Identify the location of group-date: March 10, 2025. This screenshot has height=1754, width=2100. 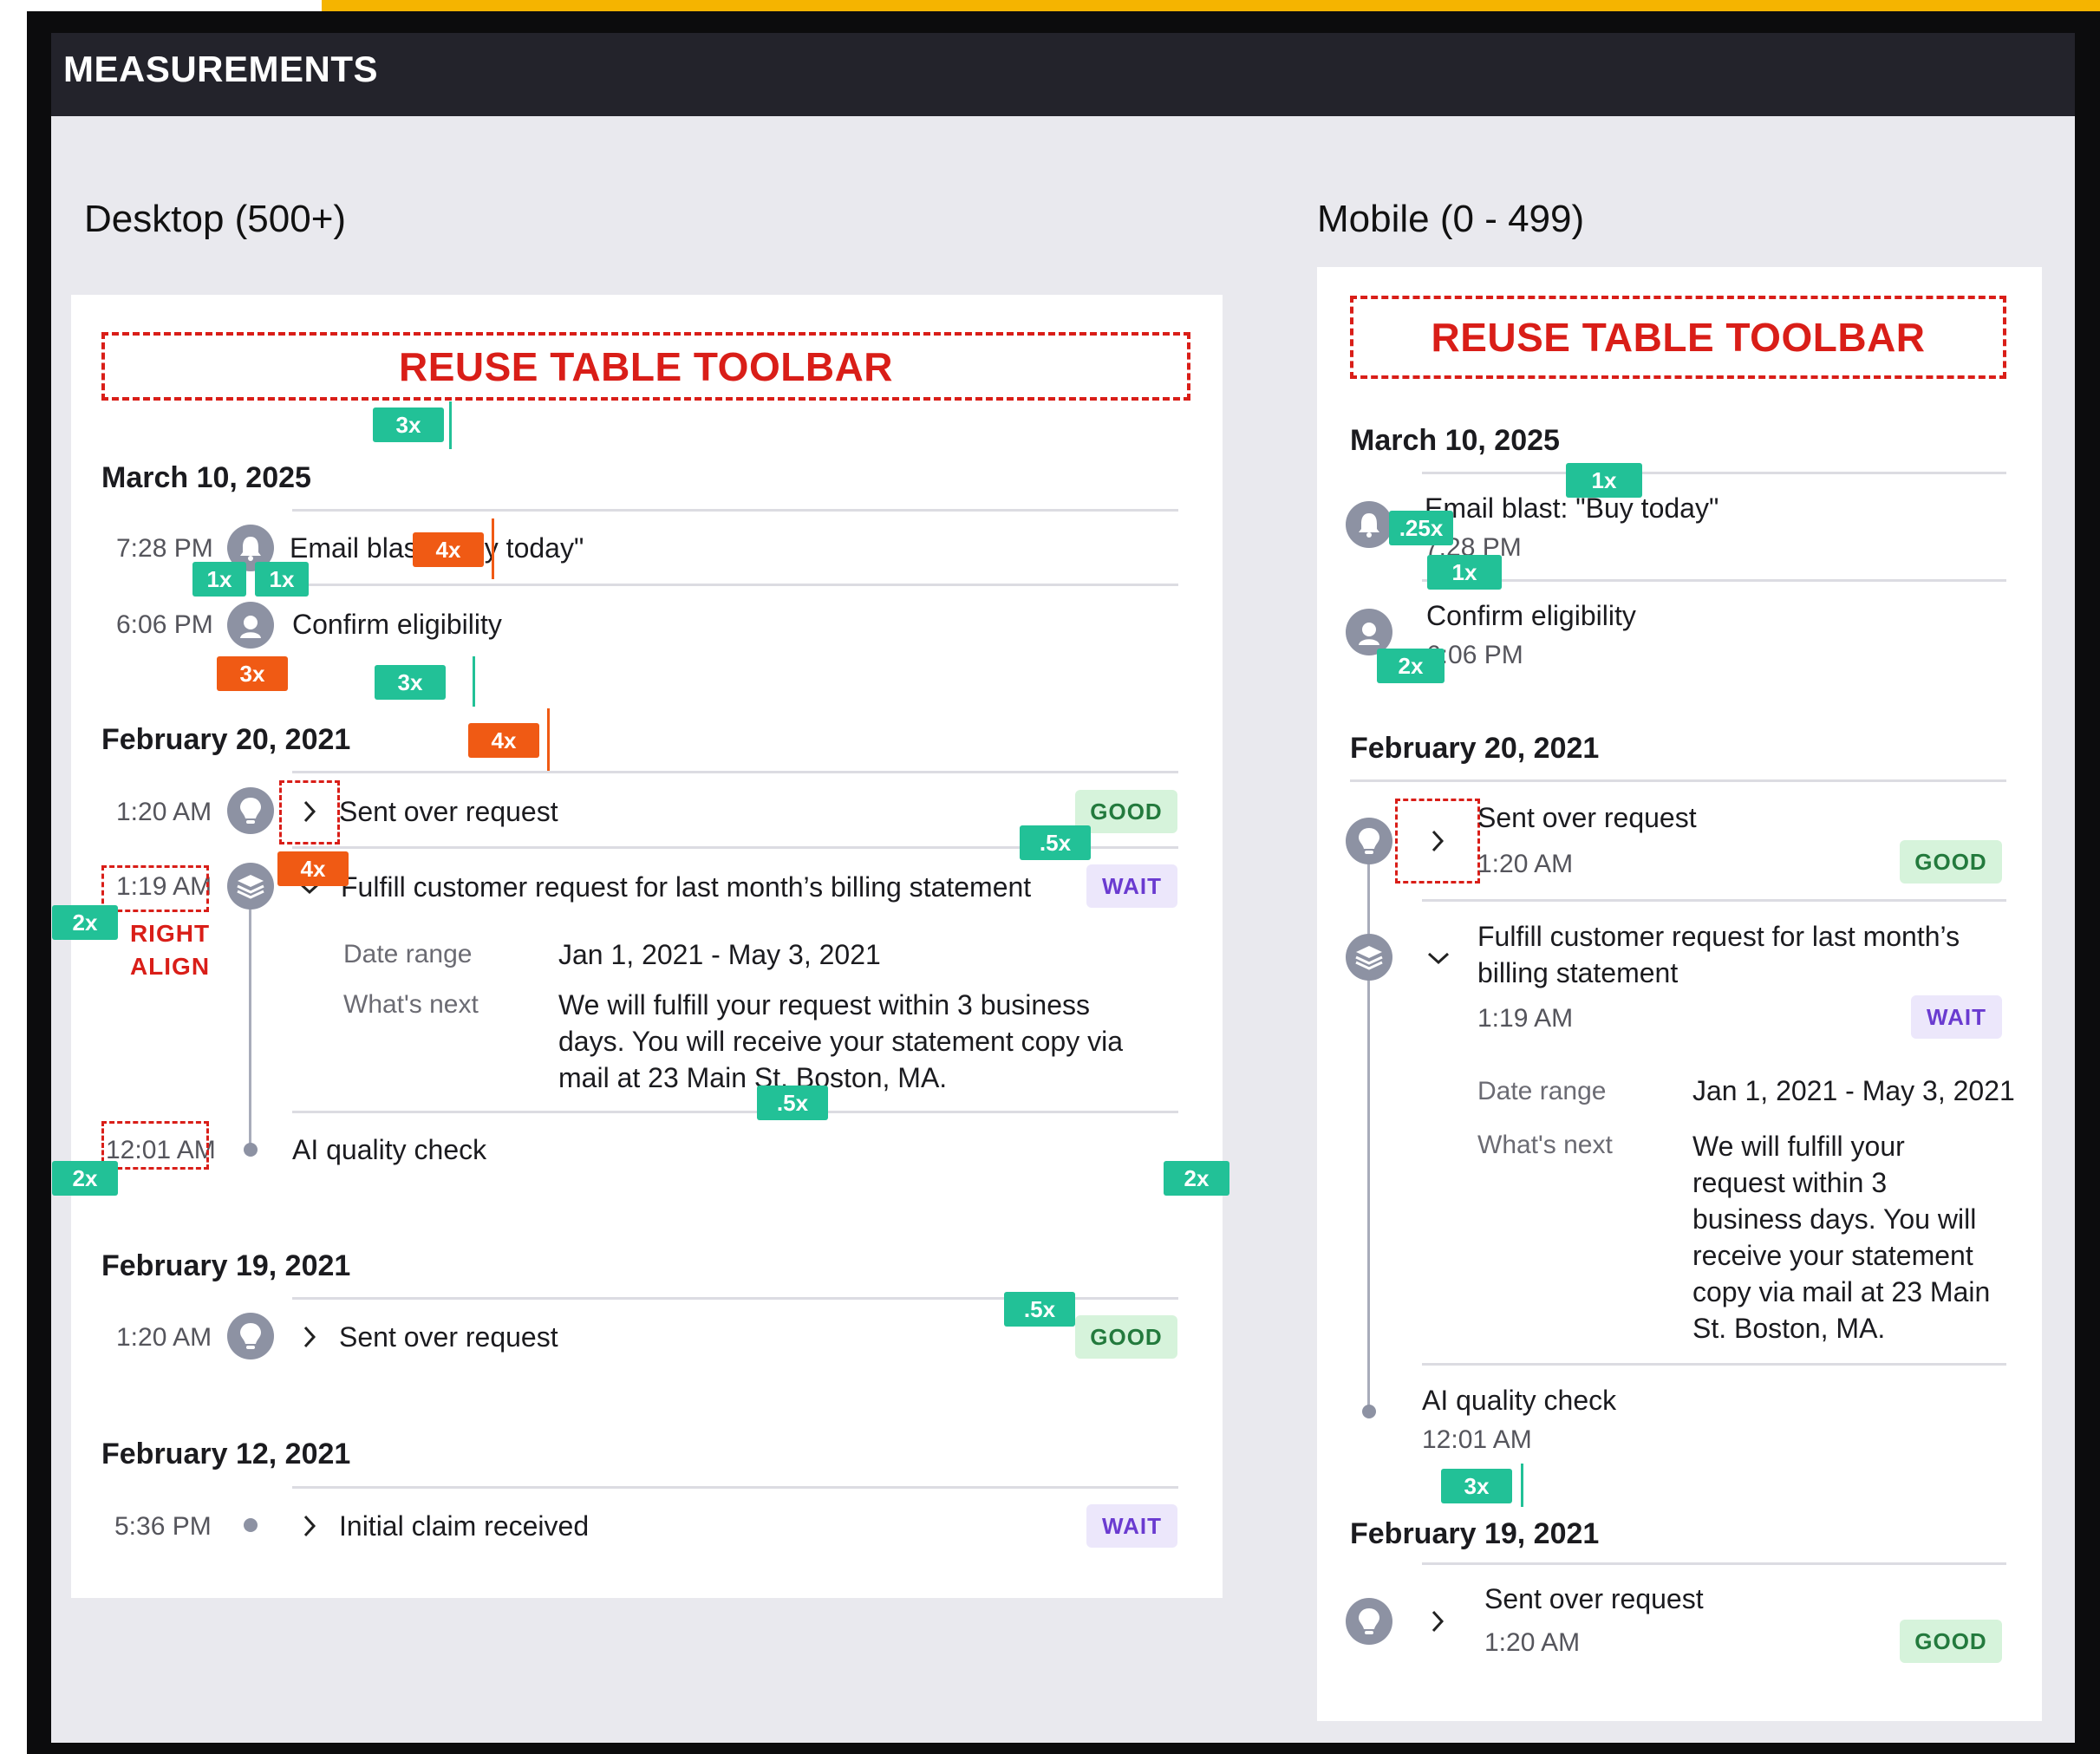
(1455, 440).